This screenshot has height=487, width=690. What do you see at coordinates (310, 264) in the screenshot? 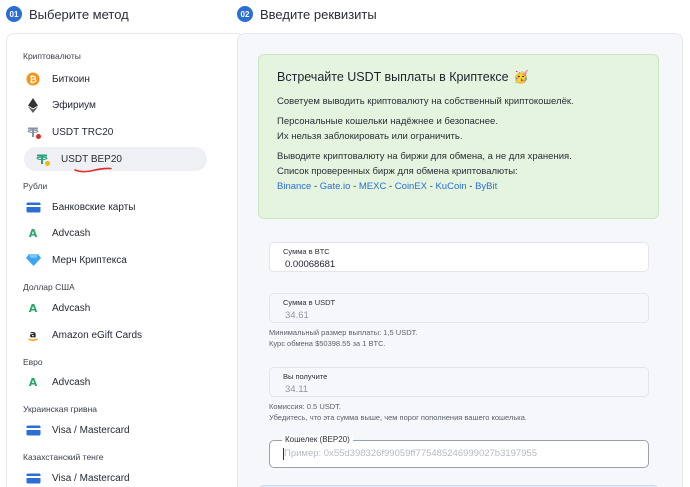
I see `btc-amount-value: 0.00068681` at bounding box center [310, 264].